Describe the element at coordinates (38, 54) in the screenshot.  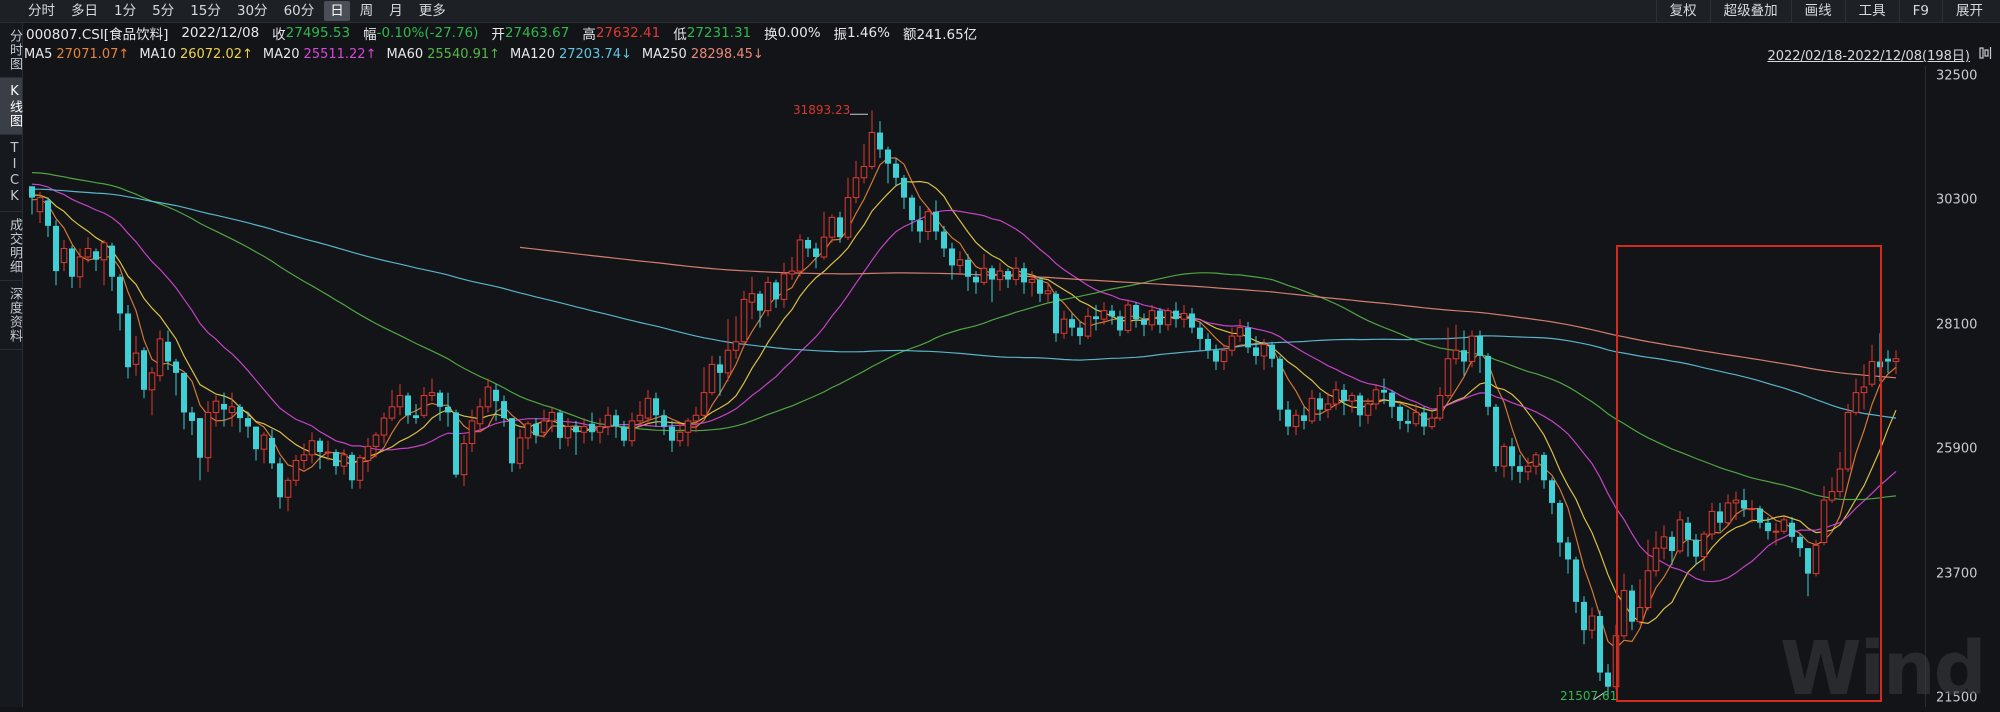
I see `ma-label-0: MA5` at that location.